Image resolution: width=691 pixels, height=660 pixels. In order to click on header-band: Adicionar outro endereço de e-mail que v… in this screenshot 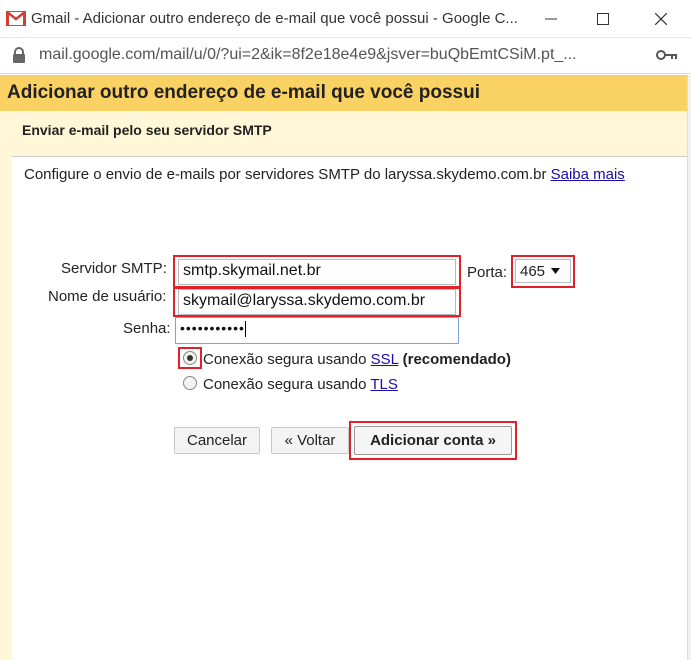, I will do `click(344, 93)`.